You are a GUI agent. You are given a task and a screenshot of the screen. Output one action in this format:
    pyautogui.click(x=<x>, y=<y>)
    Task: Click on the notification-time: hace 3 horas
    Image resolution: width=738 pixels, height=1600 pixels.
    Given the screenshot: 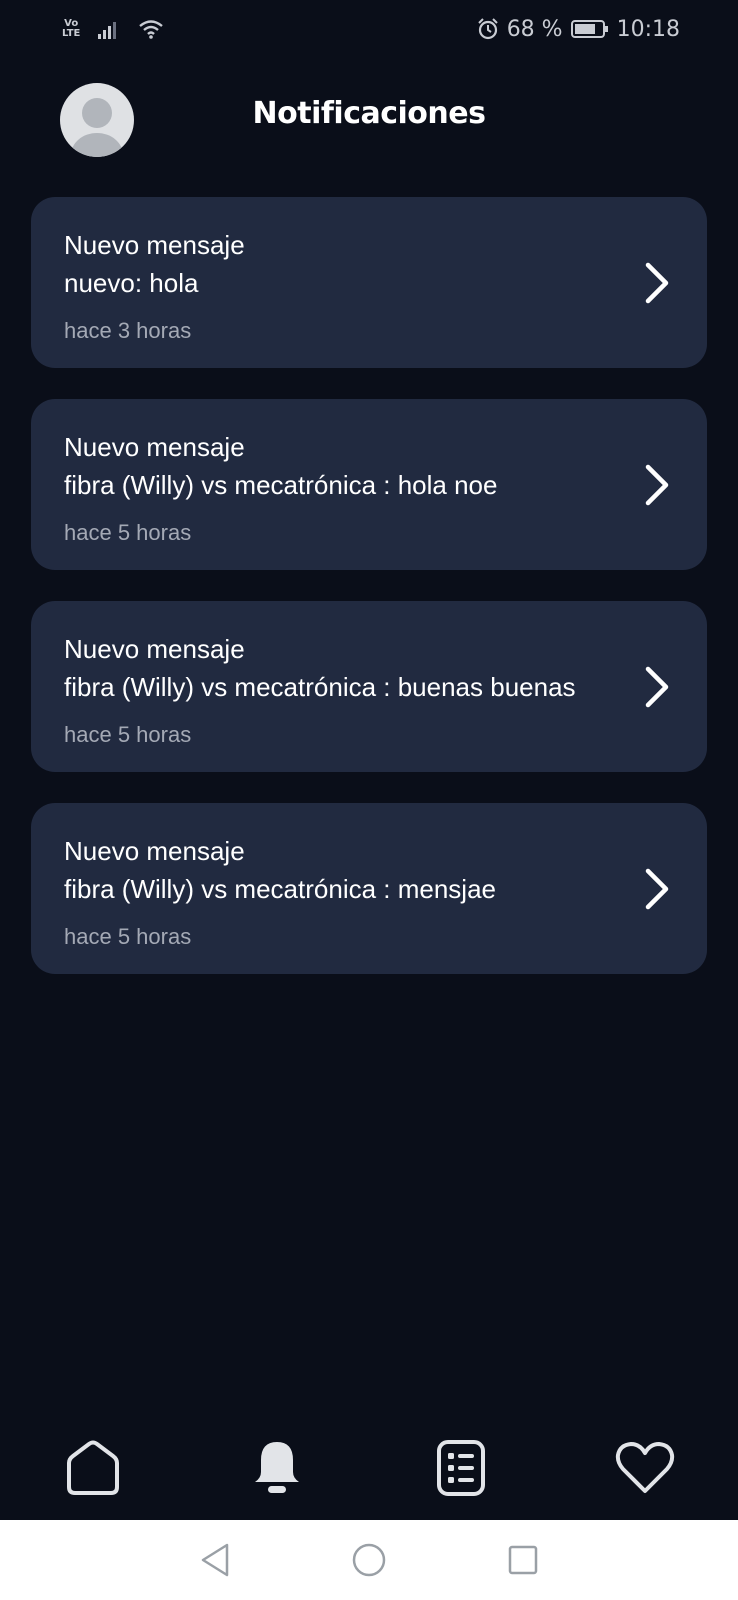 What is the action you would take?
    pyautogui.click(x=128, y=330)
    